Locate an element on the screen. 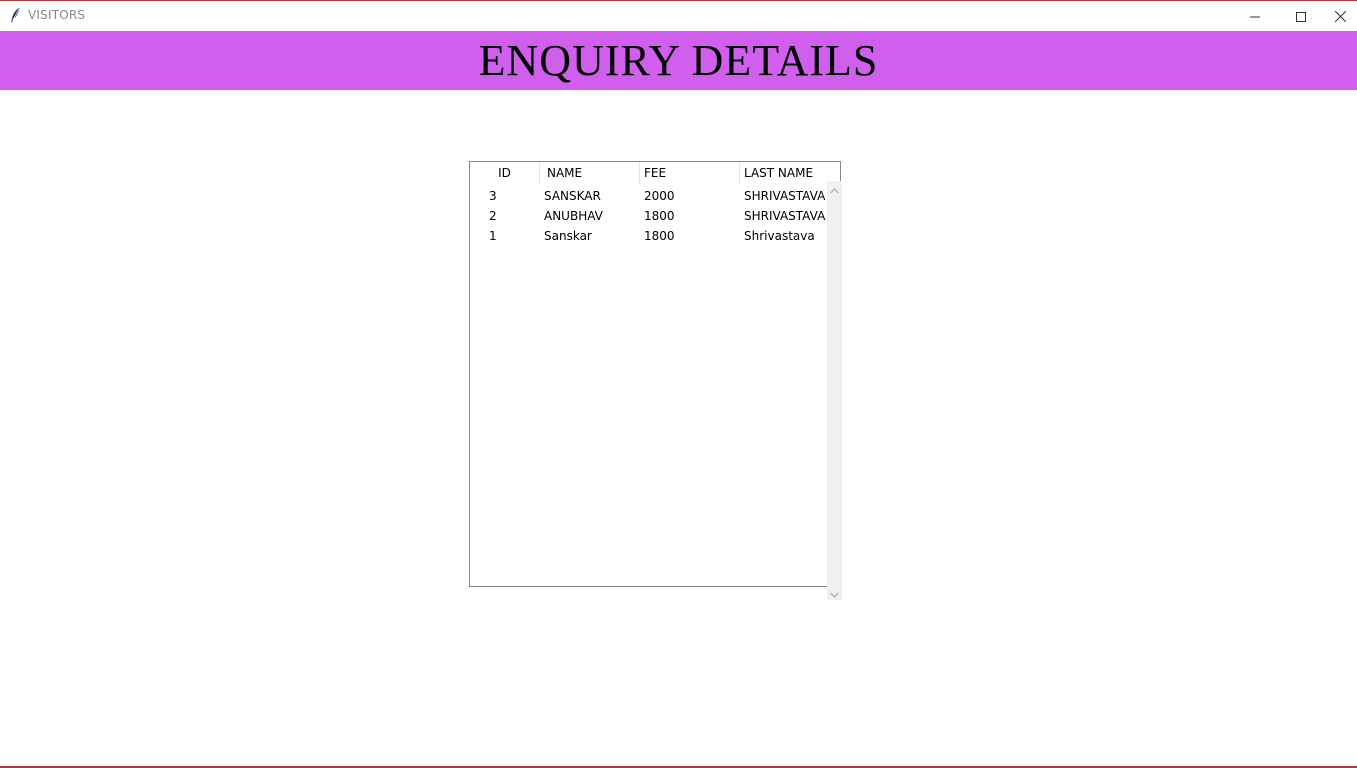 This screenshot has height=768, width=1357. column-header-id: ID is located at coordinates (505, 173).